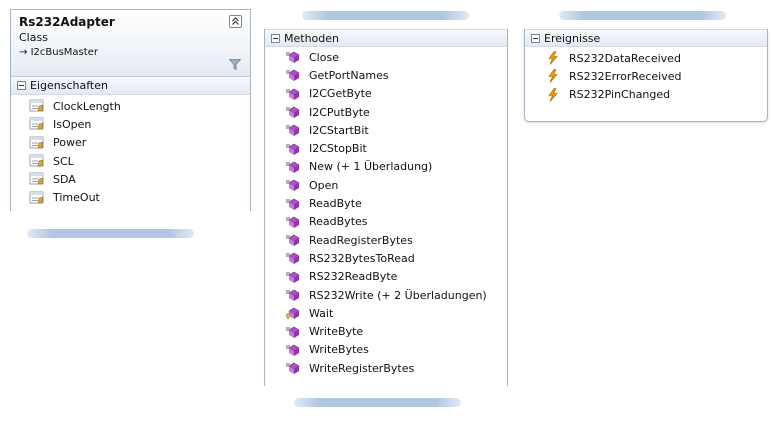 Image resolution: width=777 pixels, height=421 pixels. I want to click on protected-method-icon, so click(293, 313).